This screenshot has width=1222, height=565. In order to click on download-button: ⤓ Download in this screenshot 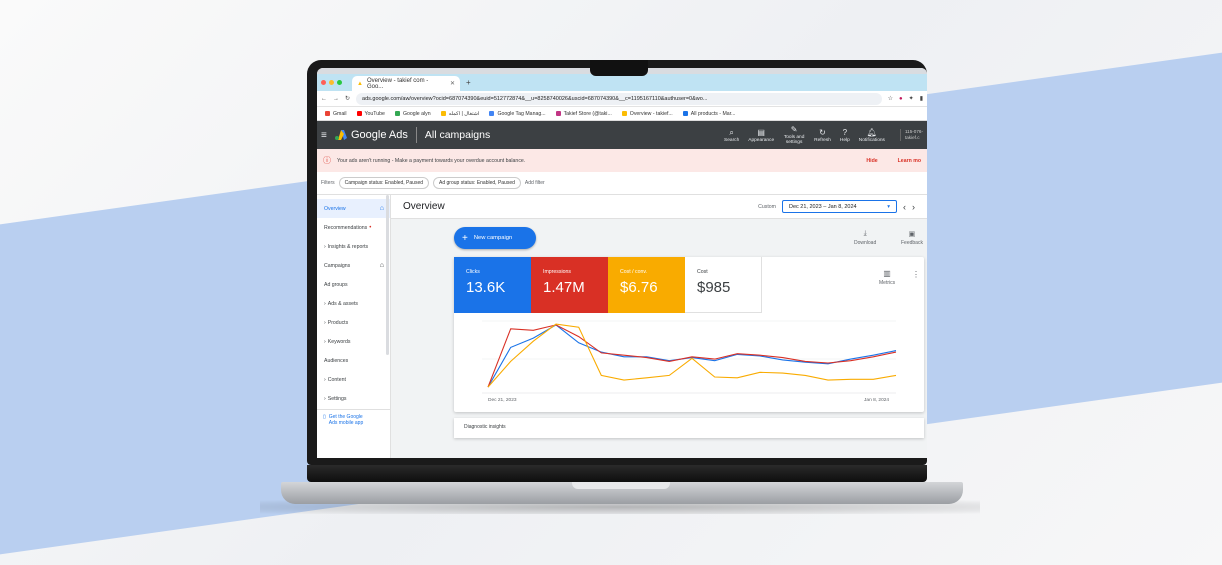, I will do `click(865, 238)`.